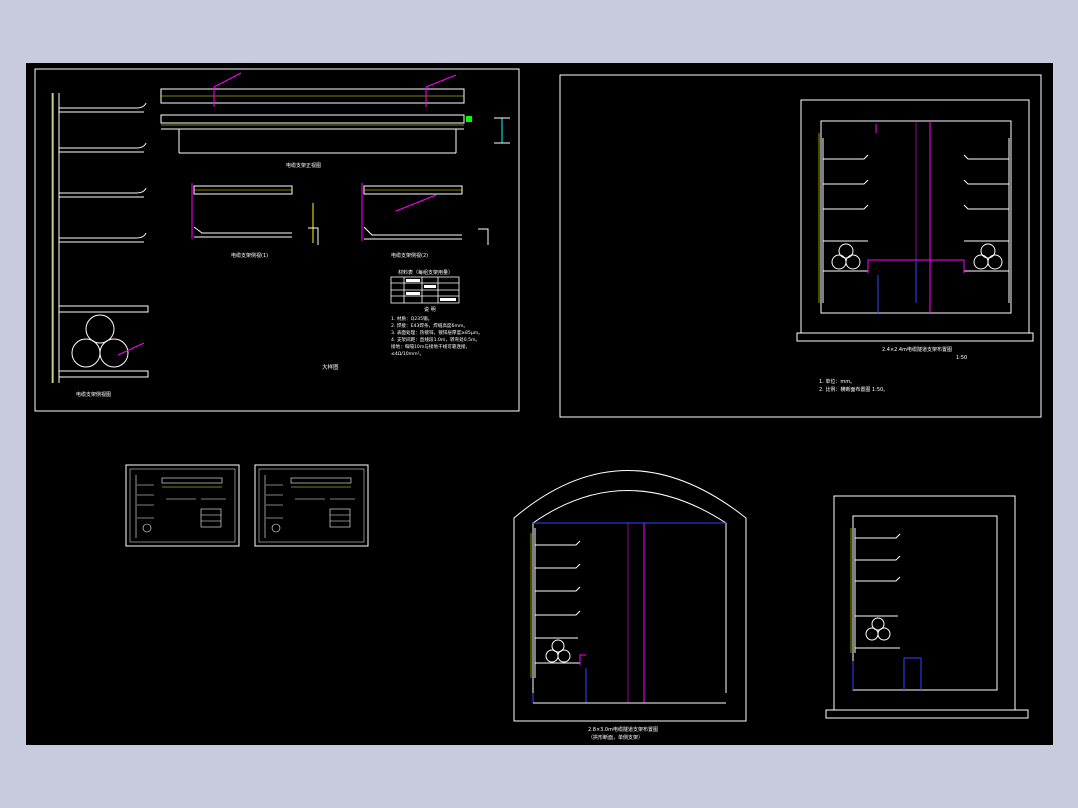 The height and width of the screenshot is (808, 1078). What do you see at coordinates (425, 272) in the screenshot?
I see `table-title: 材料表（每组支架用量）` at bounding box center [425, 272].